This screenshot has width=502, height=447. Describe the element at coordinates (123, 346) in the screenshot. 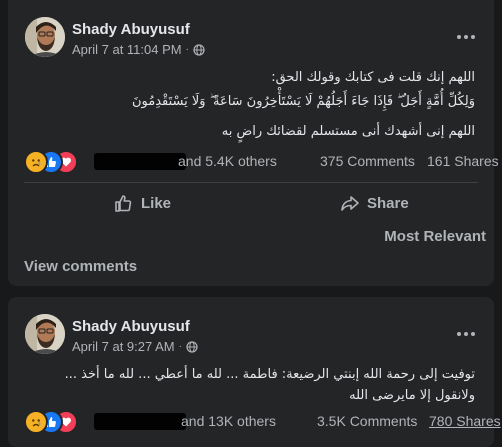

I see `post-timestamp: April 7 at 9:27 AM` at that location.